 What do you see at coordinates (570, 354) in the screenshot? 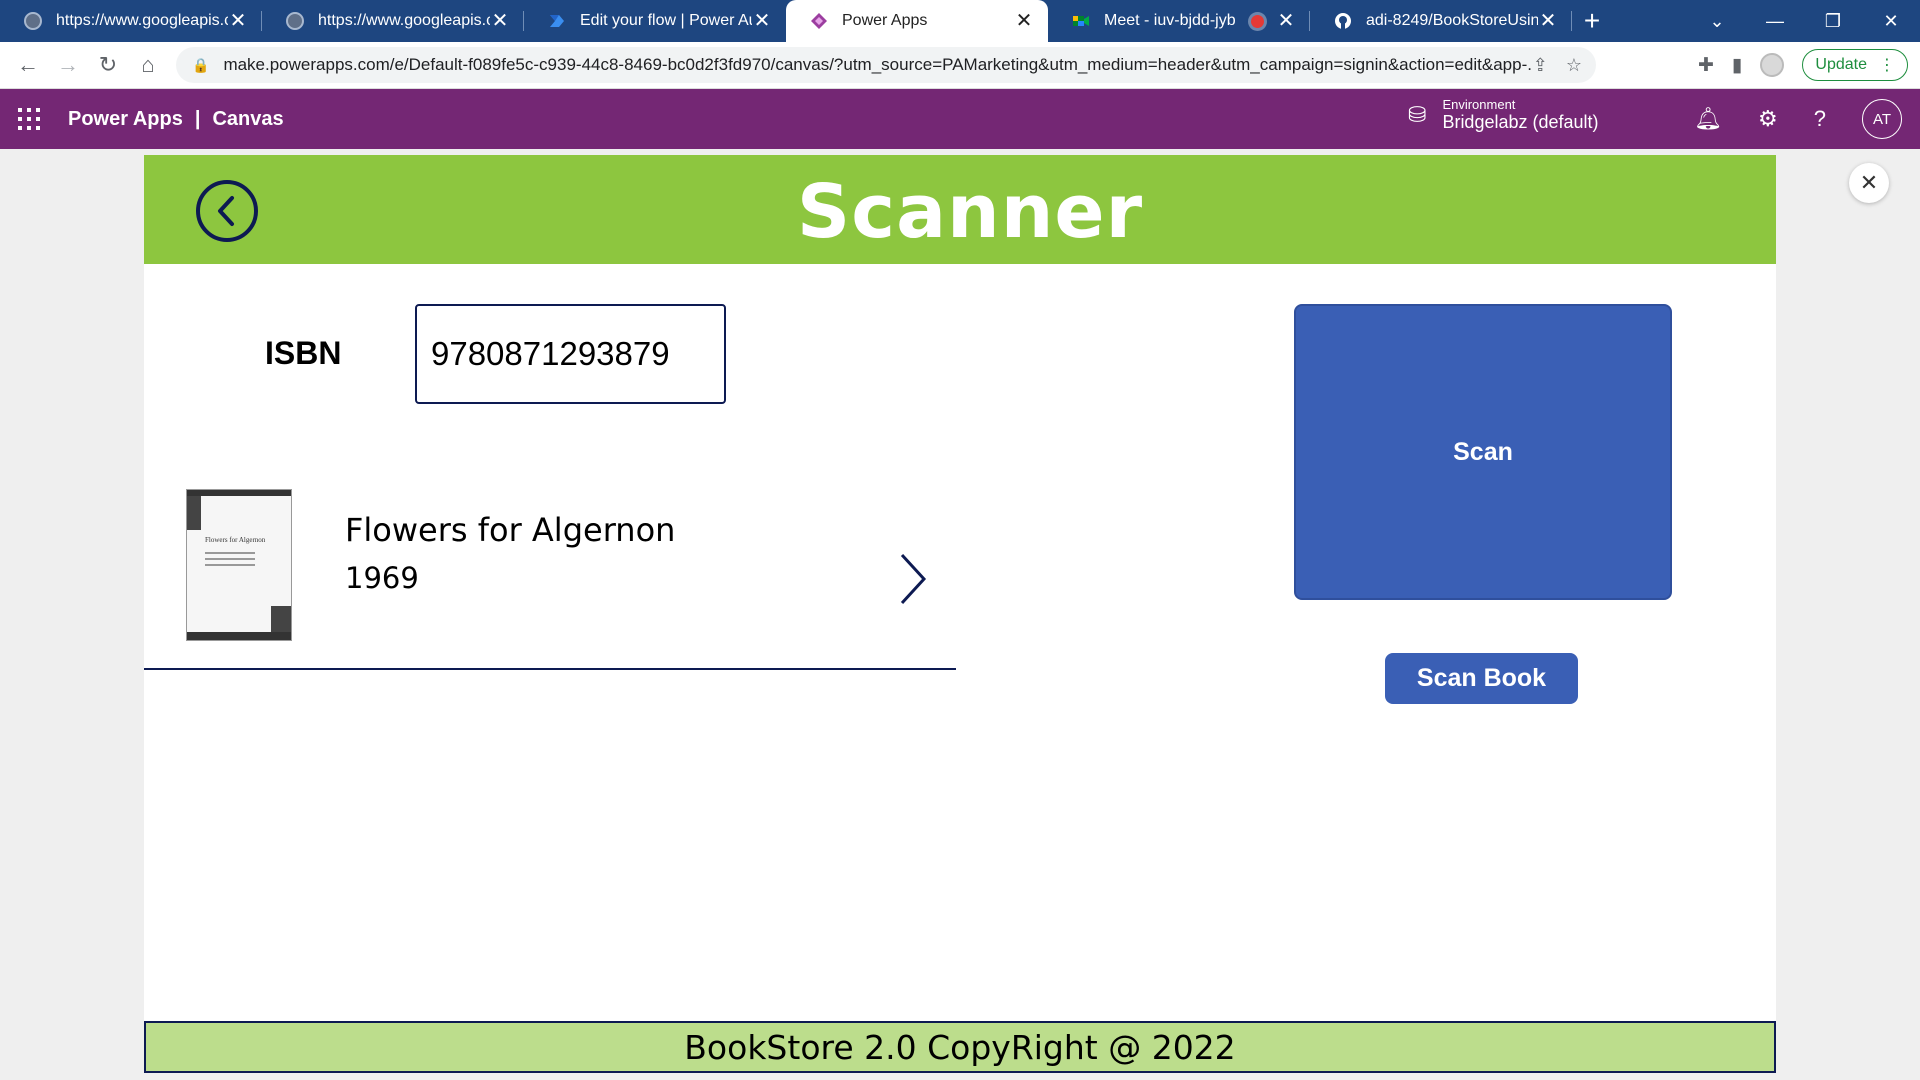
I see `isbn-input` at bounding box center [570, 354].